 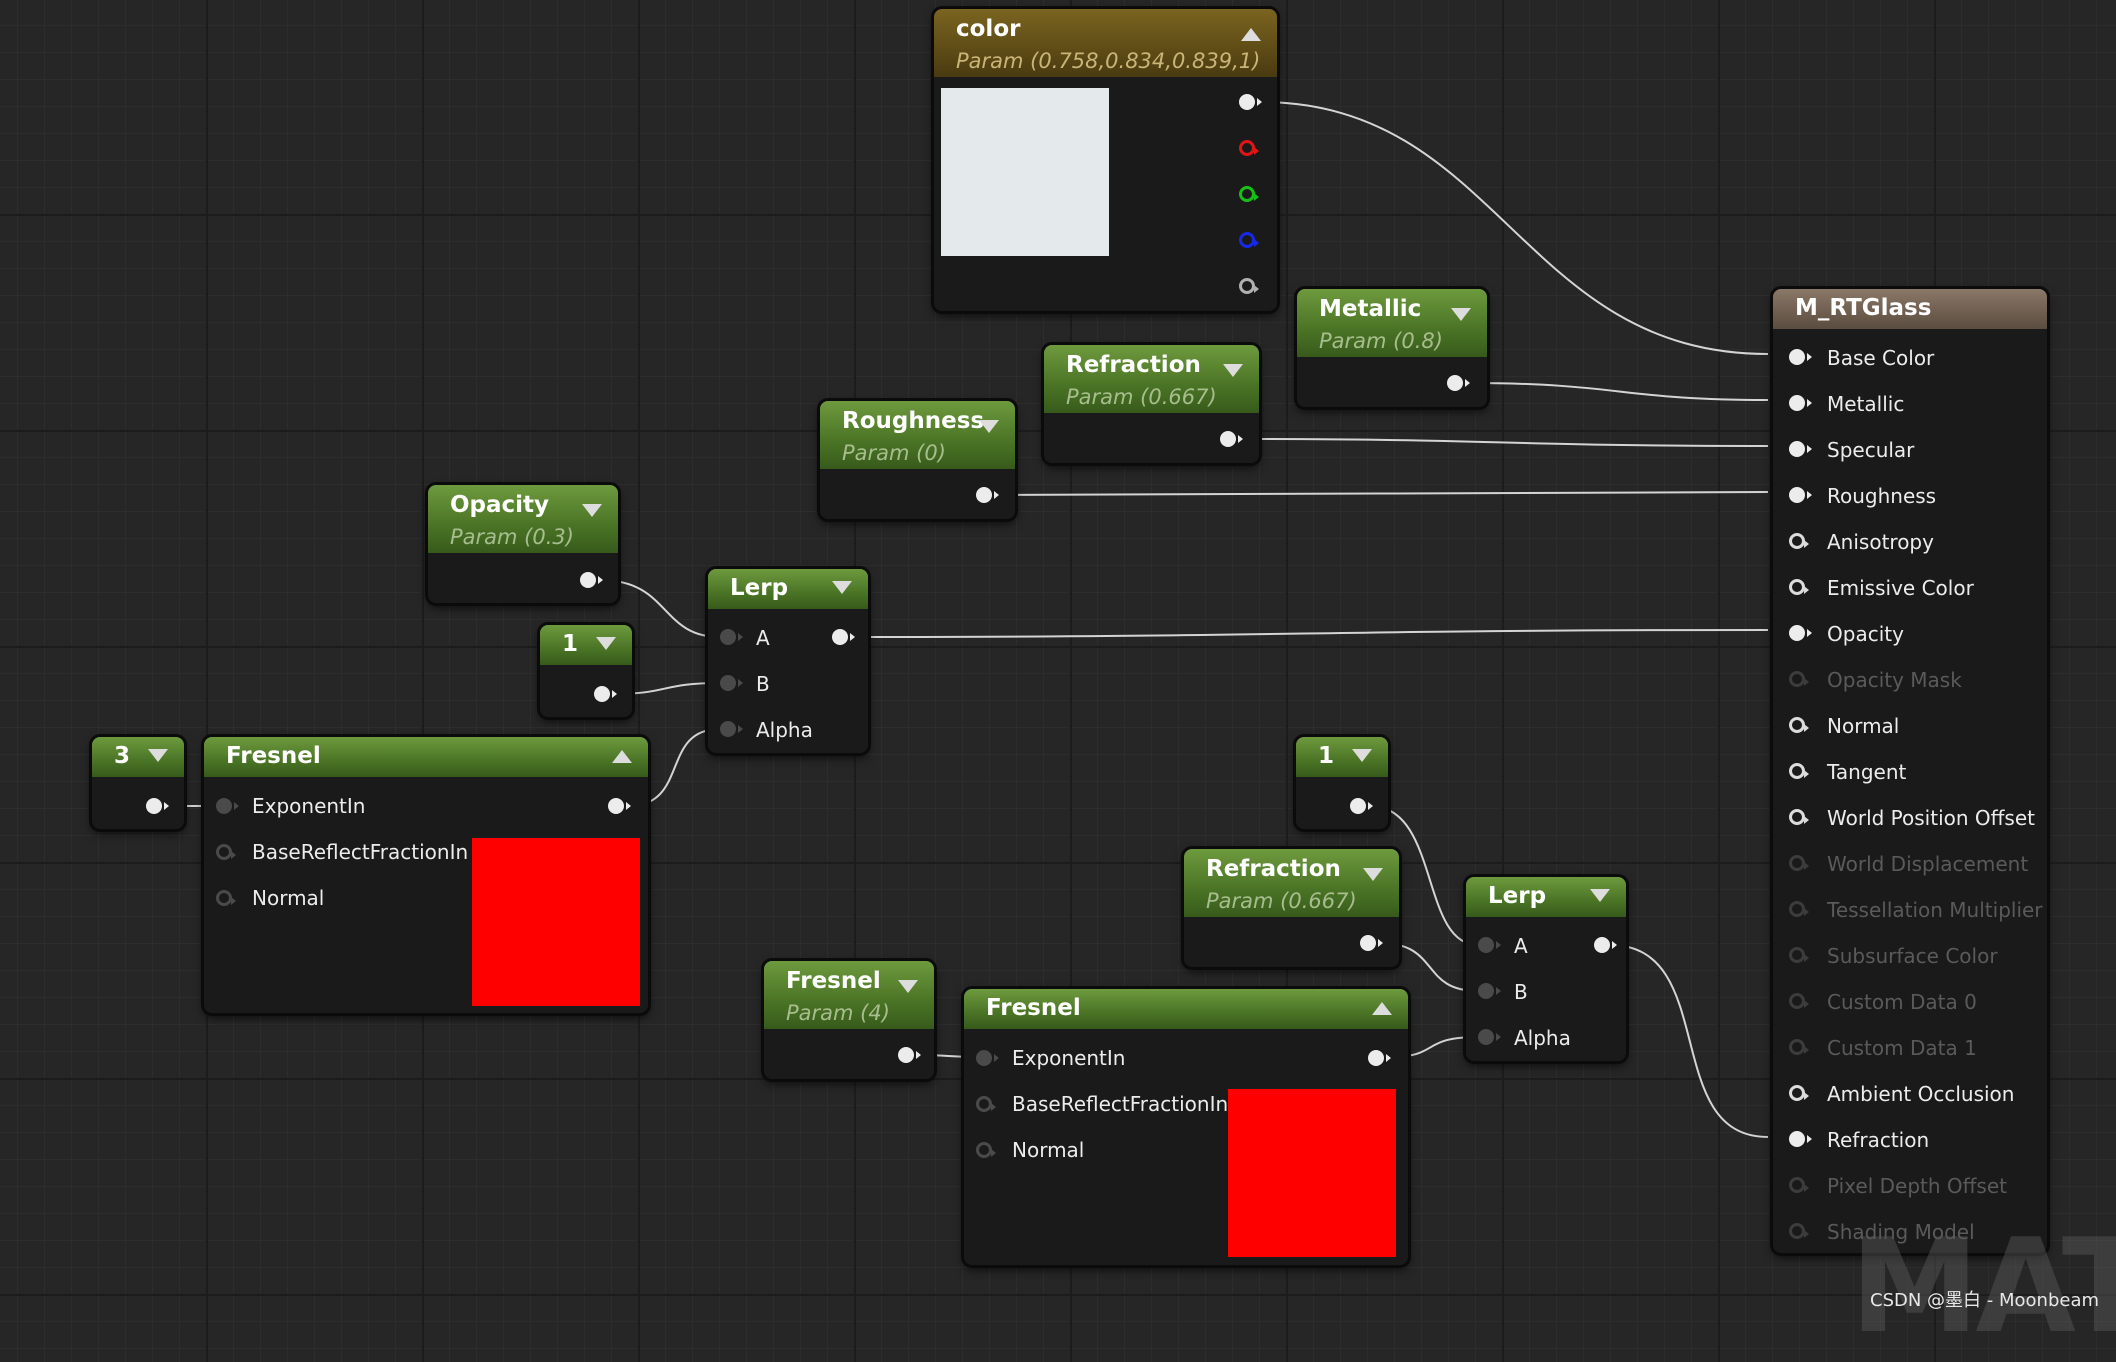 I want to click on node-subtitle: Param (0), so click(x=894, y=453).